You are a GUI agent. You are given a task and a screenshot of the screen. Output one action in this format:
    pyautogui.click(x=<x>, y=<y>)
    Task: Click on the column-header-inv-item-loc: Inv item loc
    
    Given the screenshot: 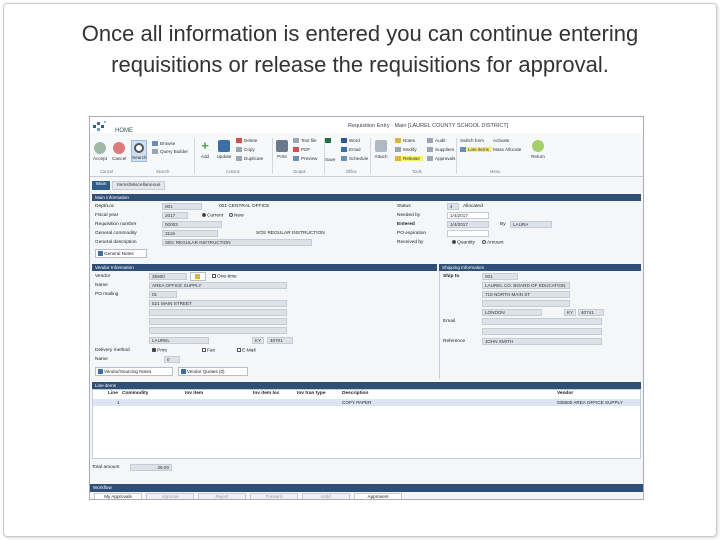 What is the action you would take?
    pyautogui.click(x=266, y=394)
    